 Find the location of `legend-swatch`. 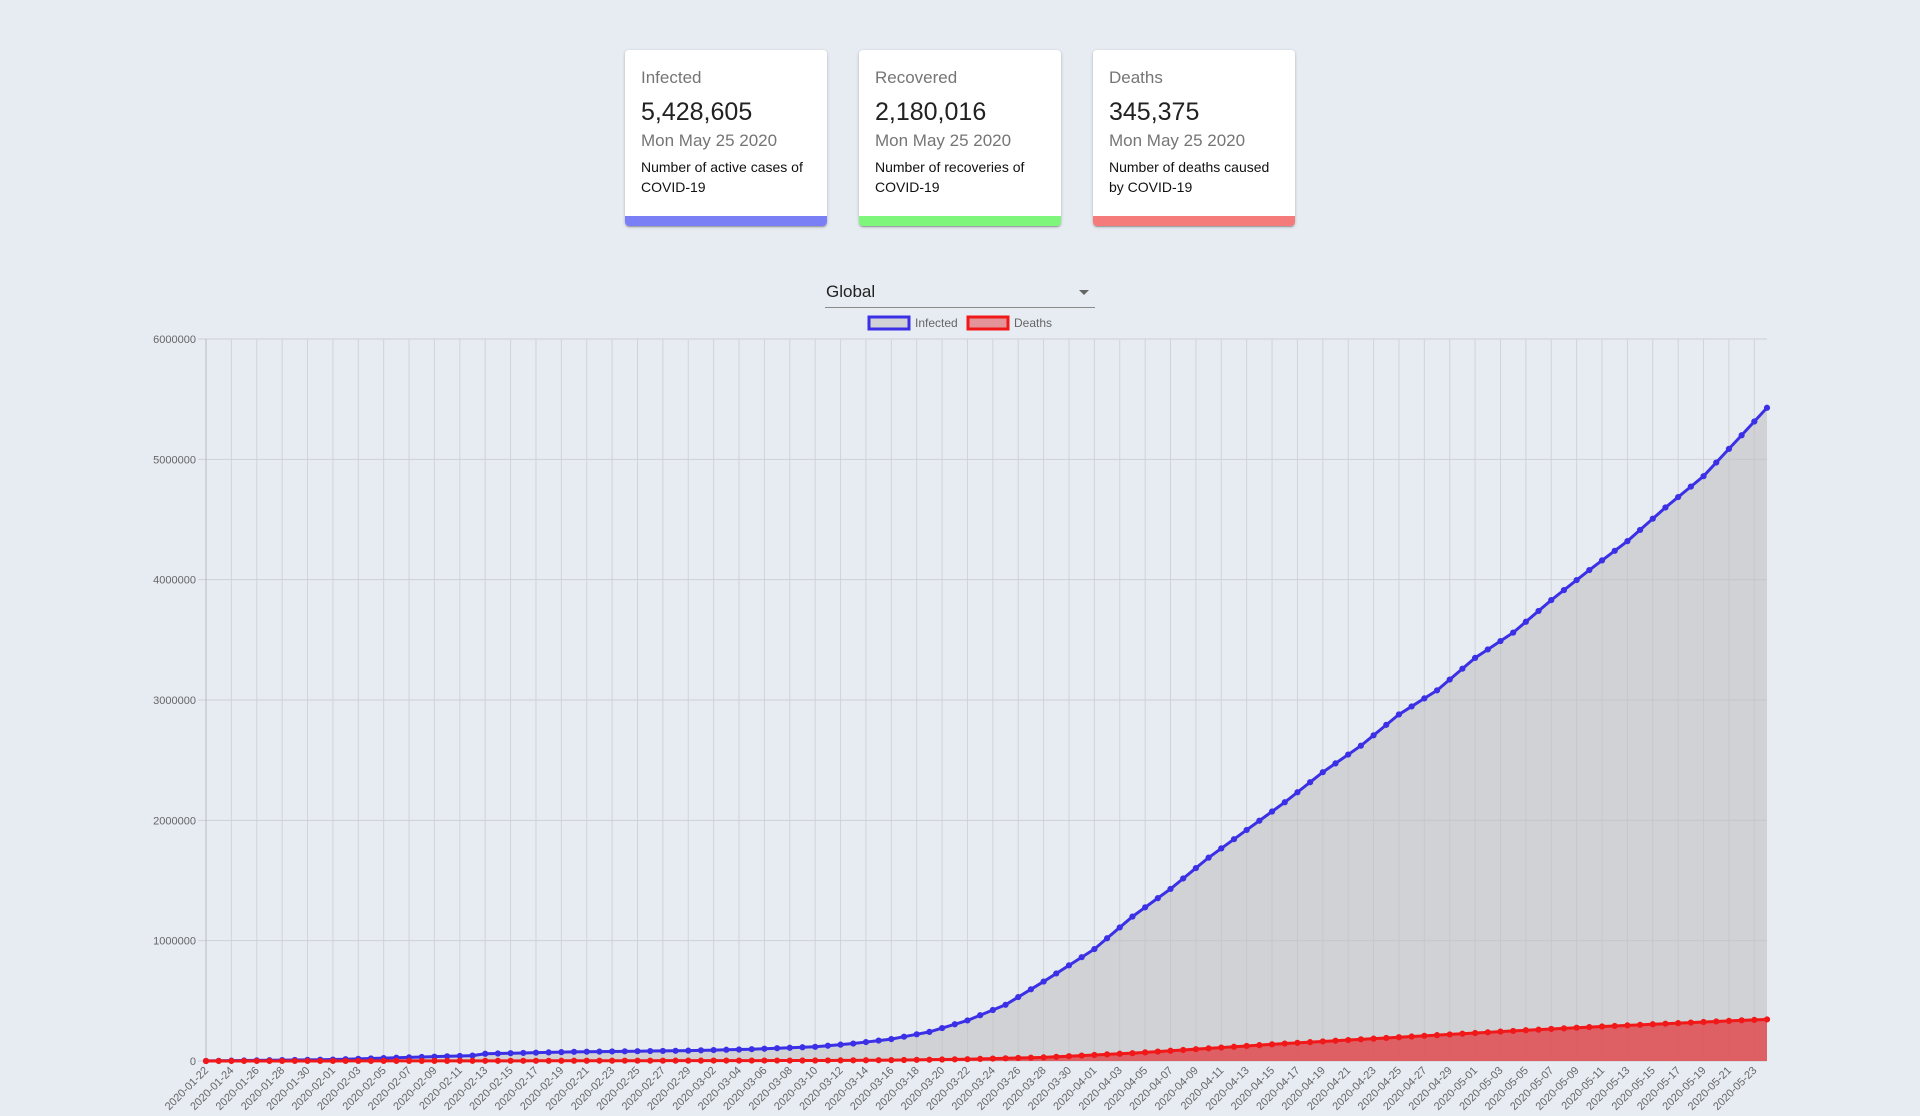

legend-swatch is located at coordinates (988, 323).